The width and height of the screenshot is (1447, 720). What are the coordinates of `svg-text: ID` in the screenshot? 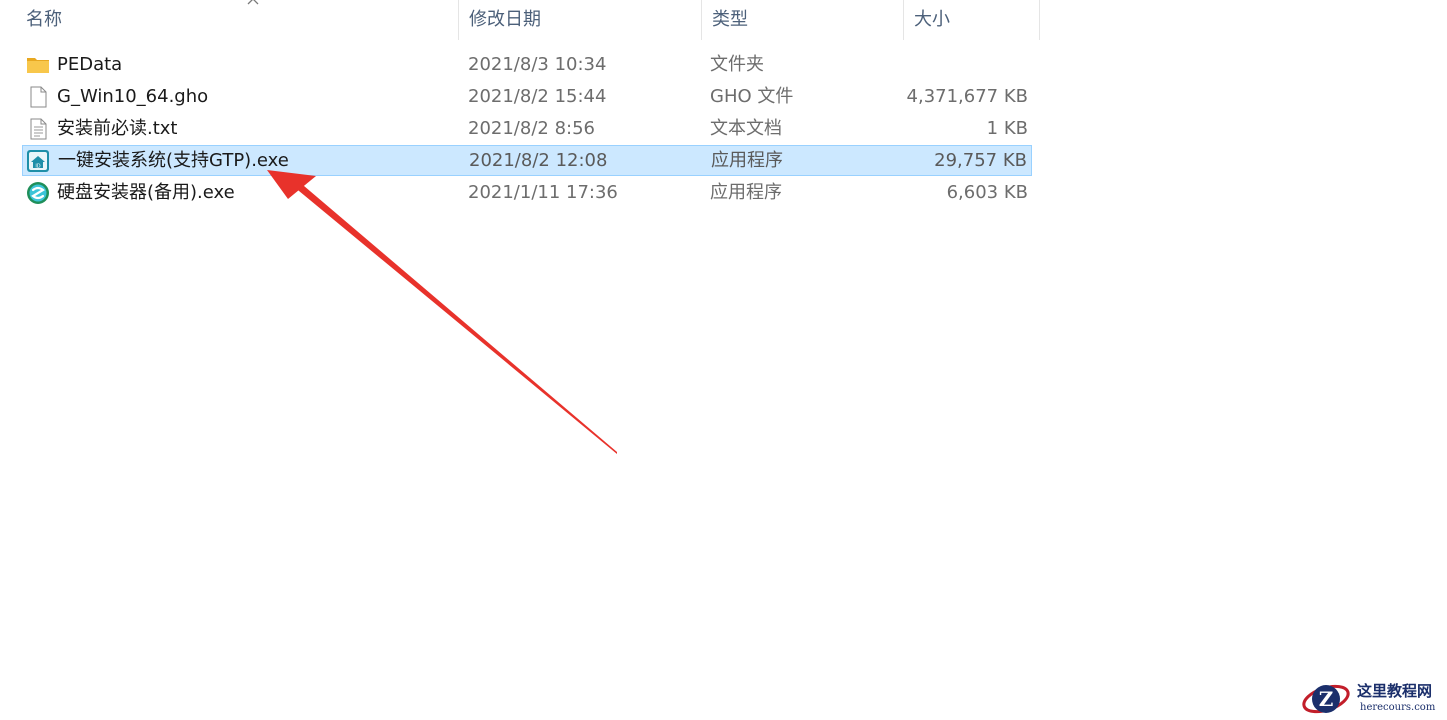 It's located at (37, 167).